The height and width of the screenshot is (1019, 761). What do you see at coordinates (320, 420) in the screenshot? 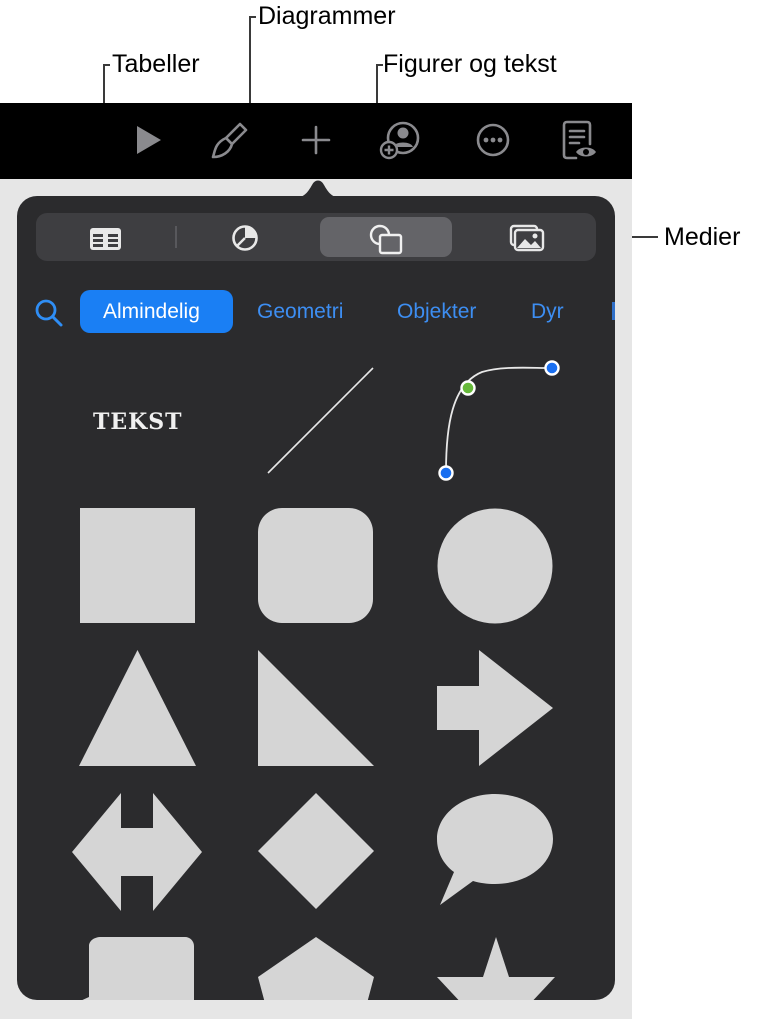
I see `shape-line` at bounding box center [320, 420].